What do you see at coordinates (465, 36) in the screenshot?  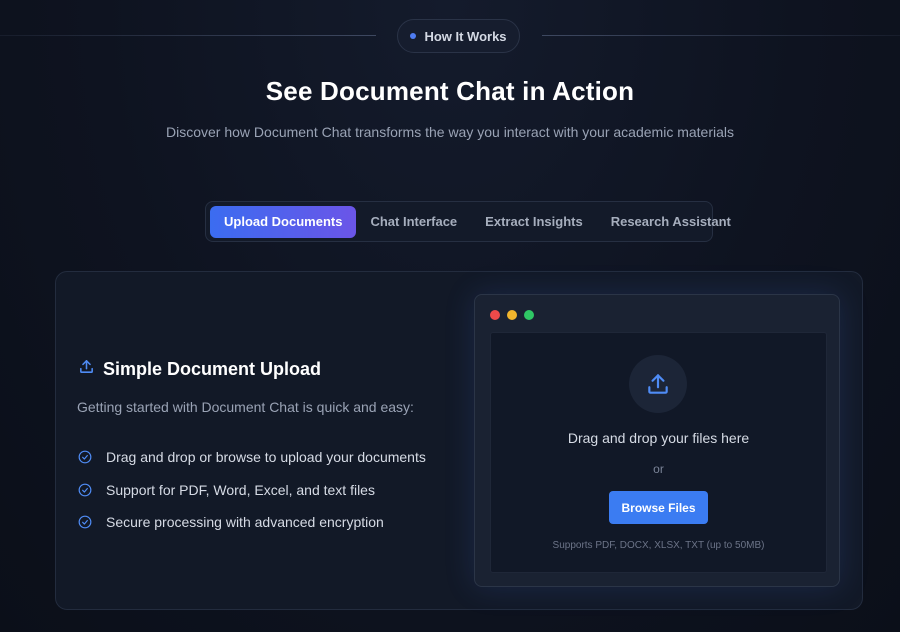 I see `badge-label: How It Works` at bounding box center [465, 36].